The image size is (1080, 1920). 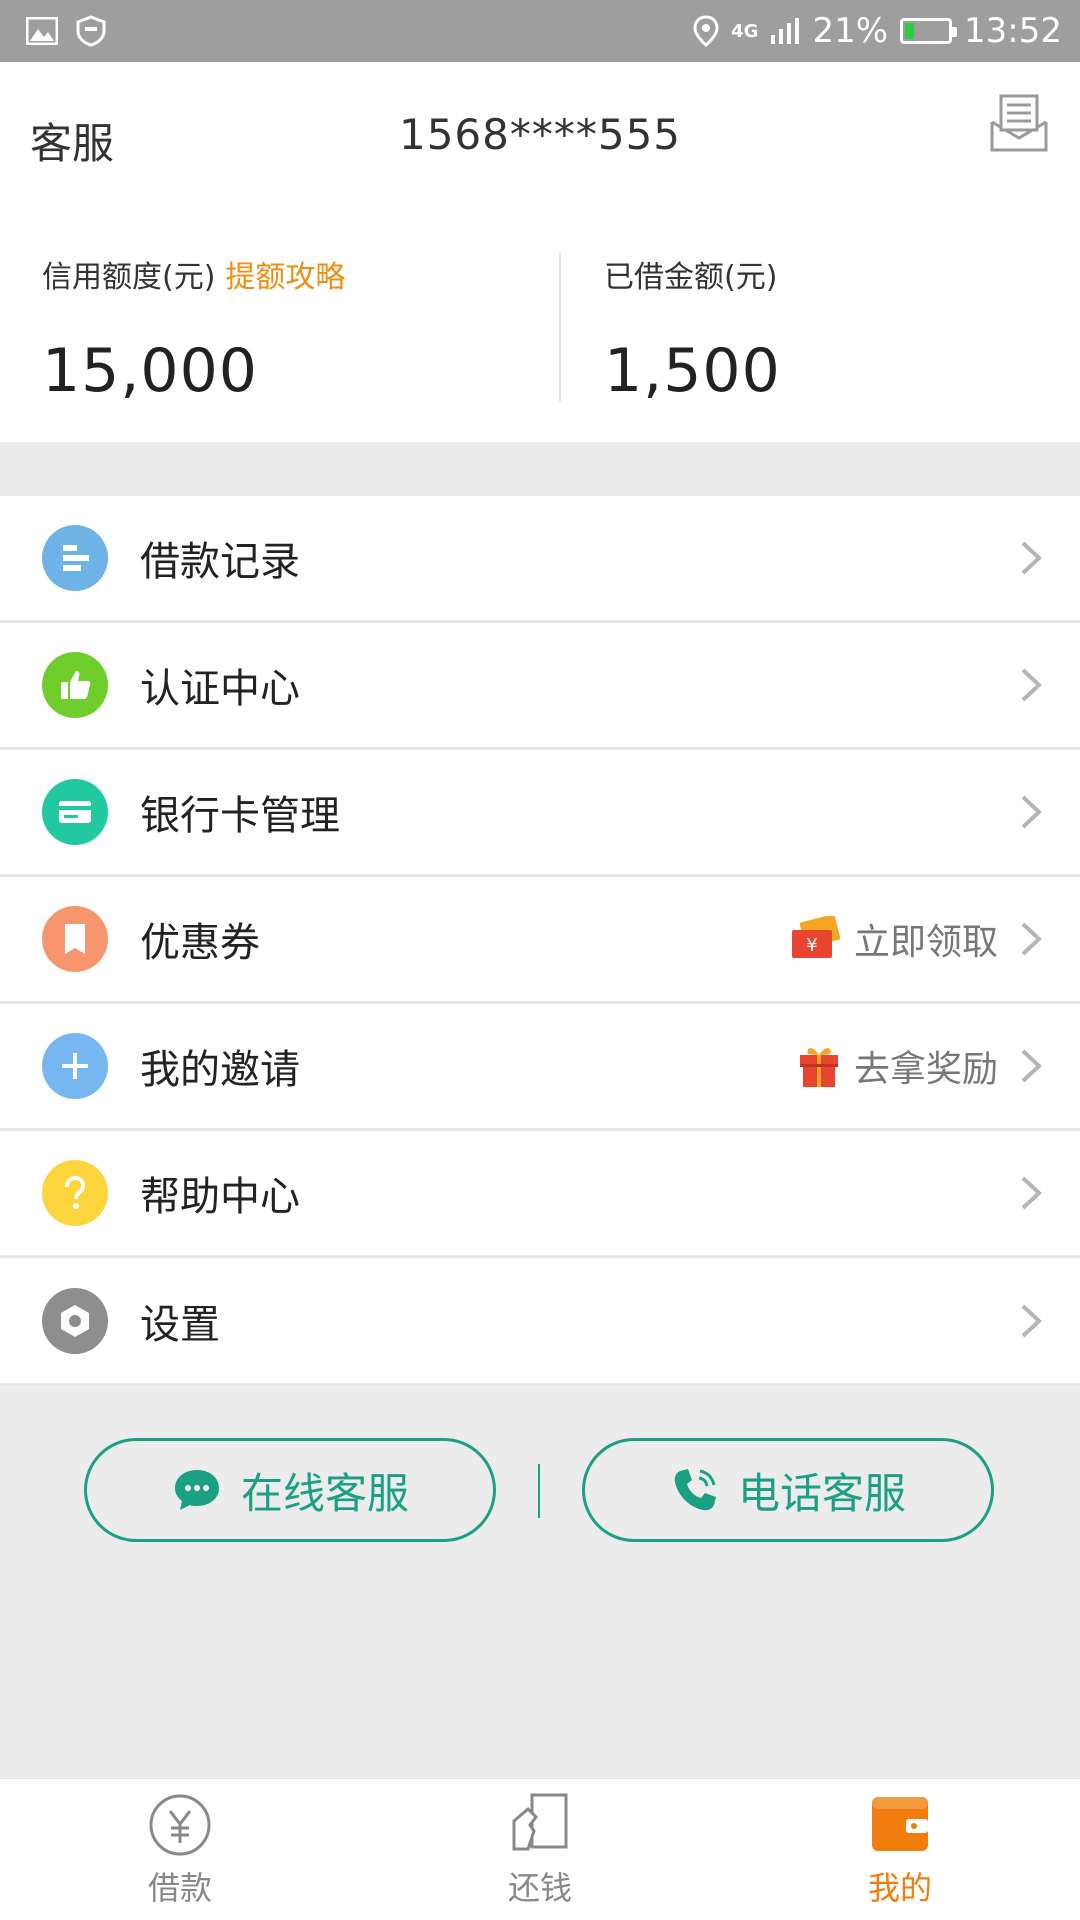 What do you see at coordinates (540, 1321) in the screenshot?
I see `menu-item-settings: 设置` at bounding box center [540, 1321].